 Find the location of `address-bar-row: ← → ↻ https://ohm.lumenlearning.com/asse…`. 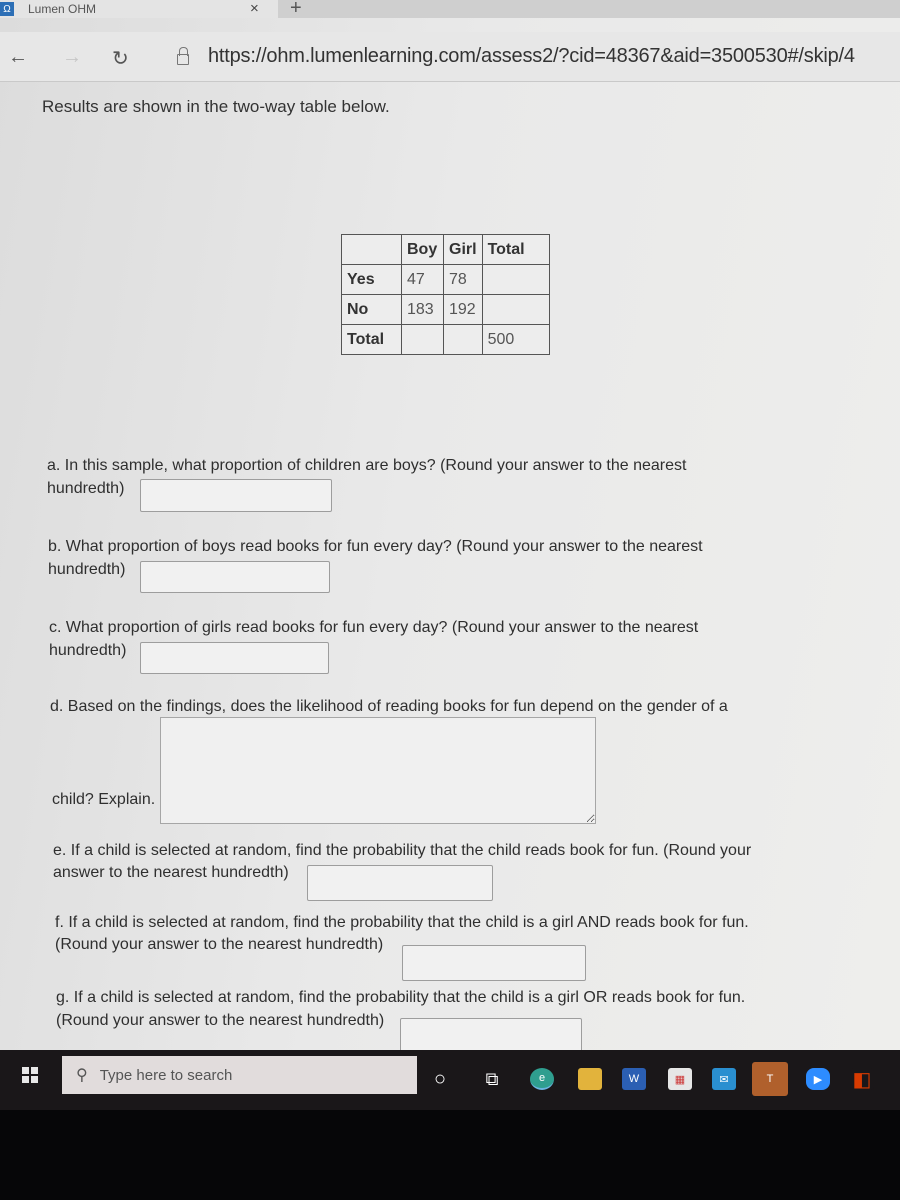

address-bar-row: ← → ↻ https://ohm.lumenlearning.com/asse… is located at coordinates (450, 57).